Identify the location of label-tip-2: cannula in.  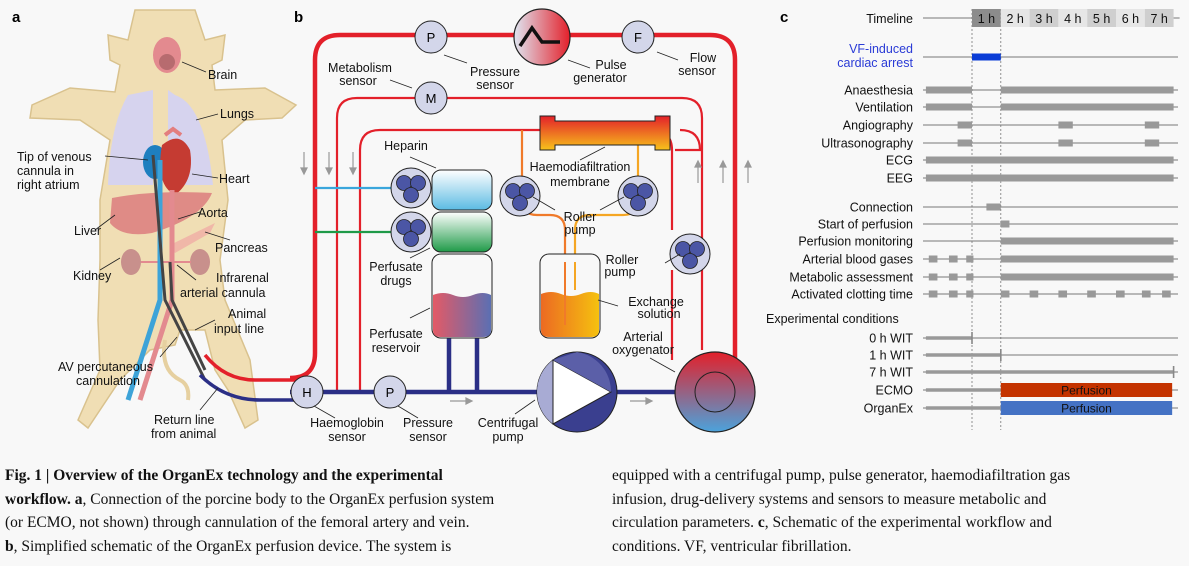
(45, 171).